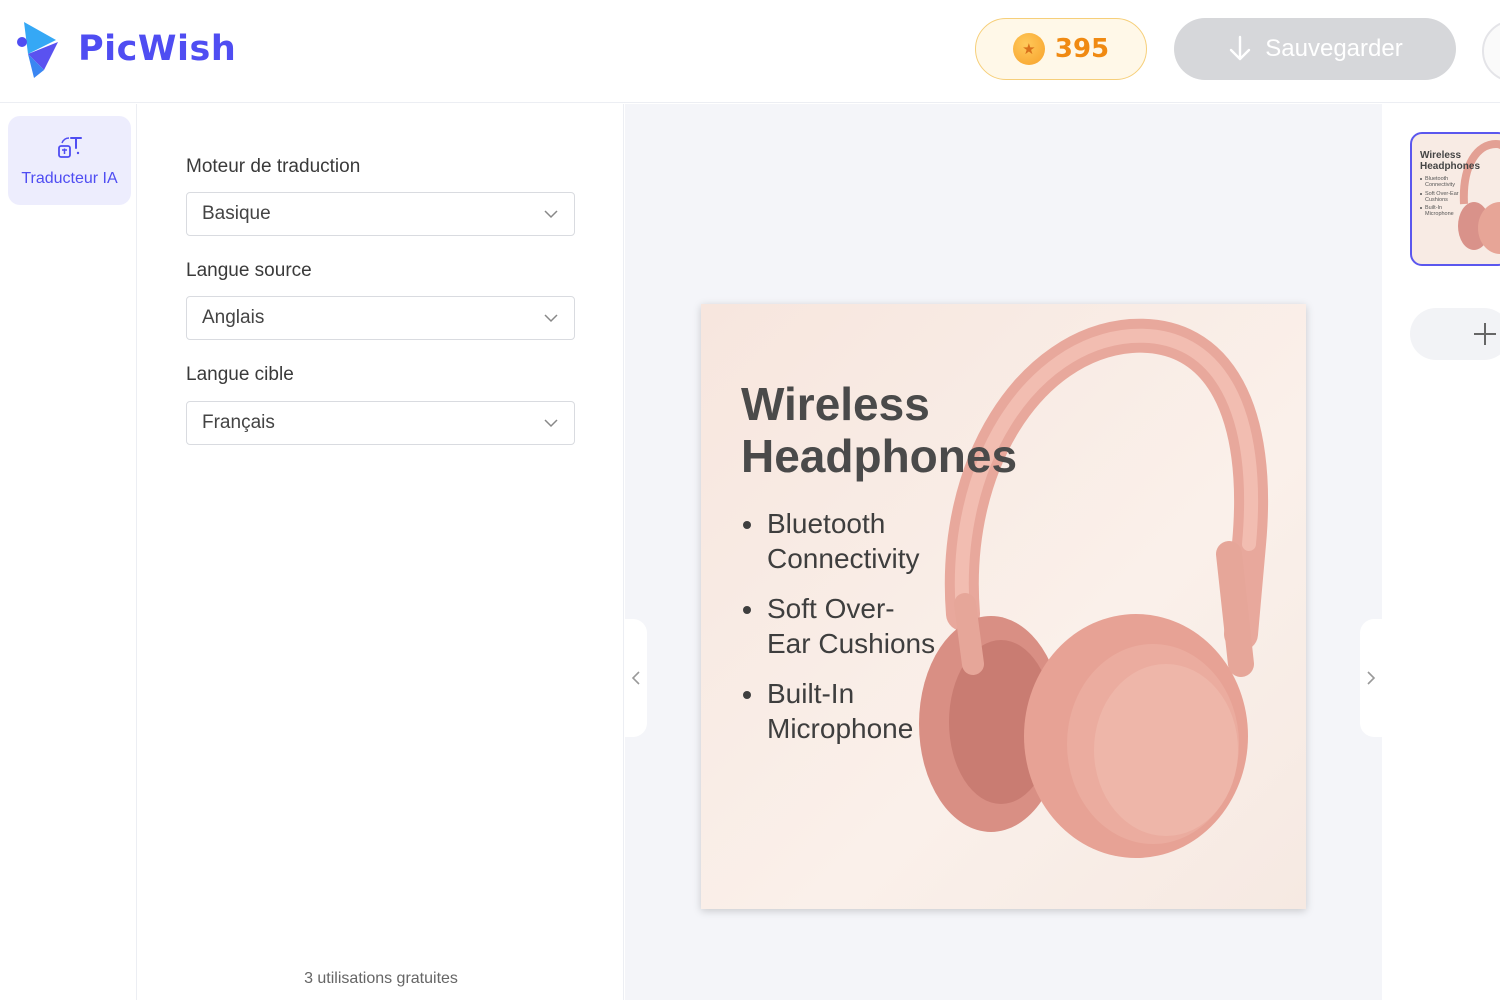 This screenshot has width=1500, height=1000. I want to click on add-image-button, so click(1455, 334).